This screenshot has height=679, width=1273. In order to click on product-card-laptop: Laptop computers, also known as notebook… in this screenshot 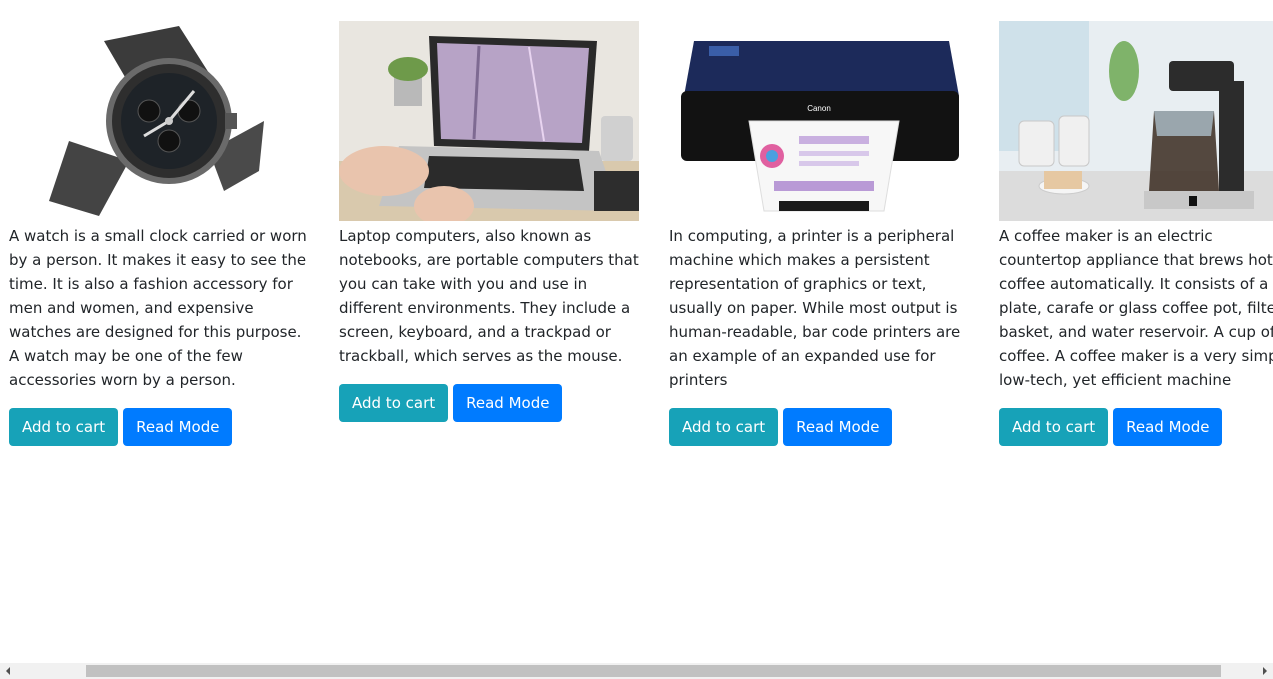, I will do `click(489, 221)`.